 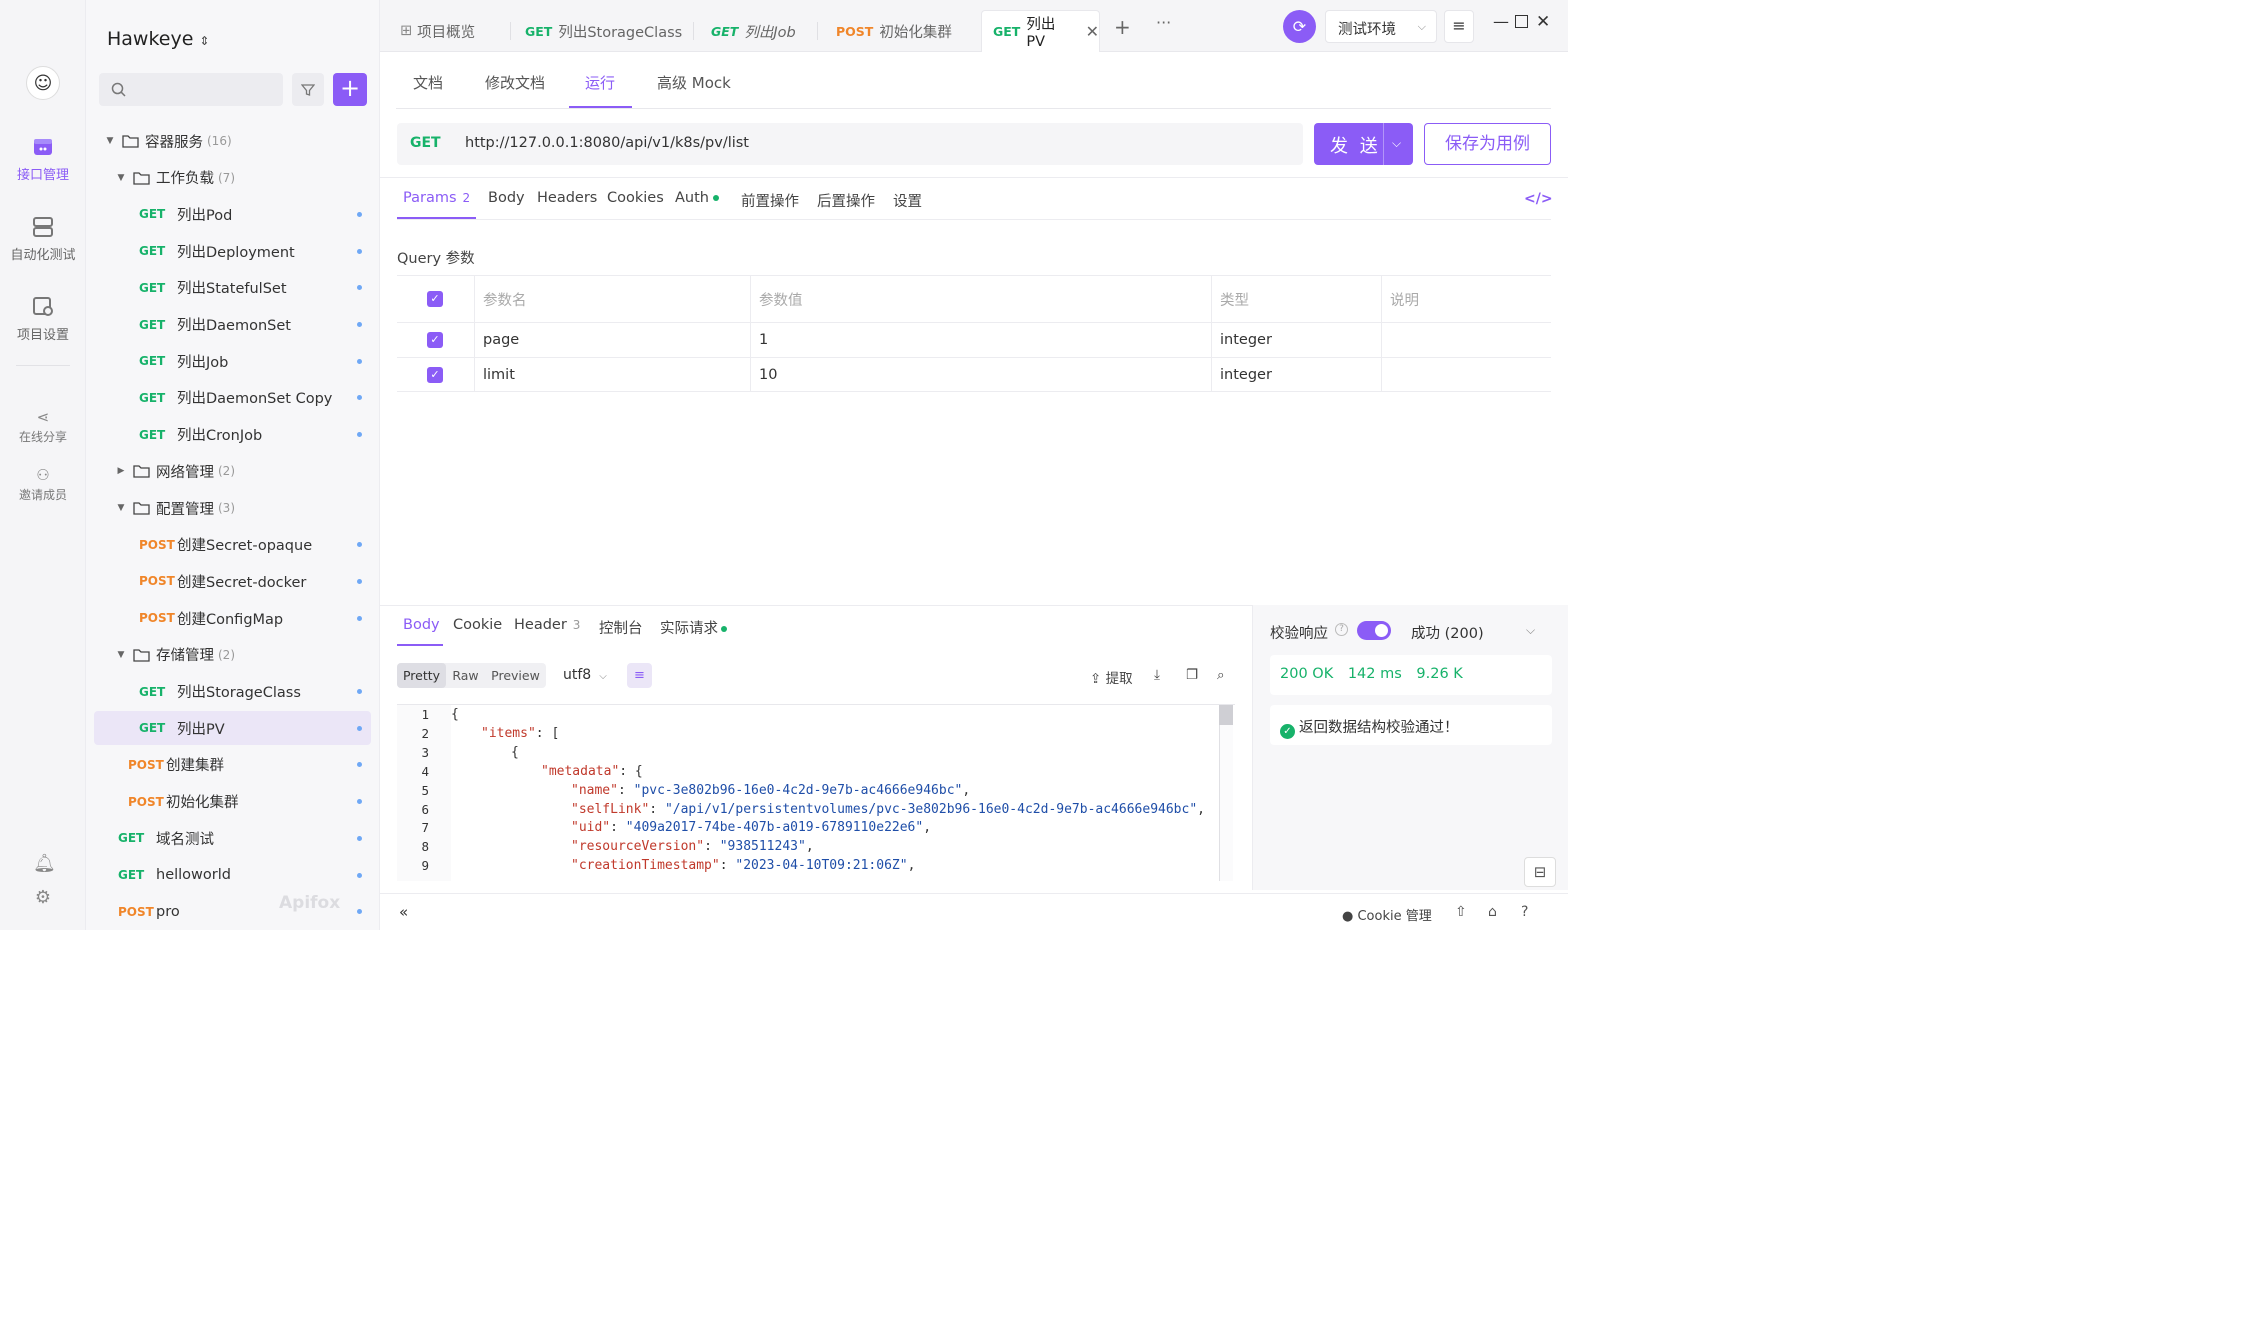 I want to click on tree-folder: ▶ 网络管理 (2), so click(x=232, y=471).